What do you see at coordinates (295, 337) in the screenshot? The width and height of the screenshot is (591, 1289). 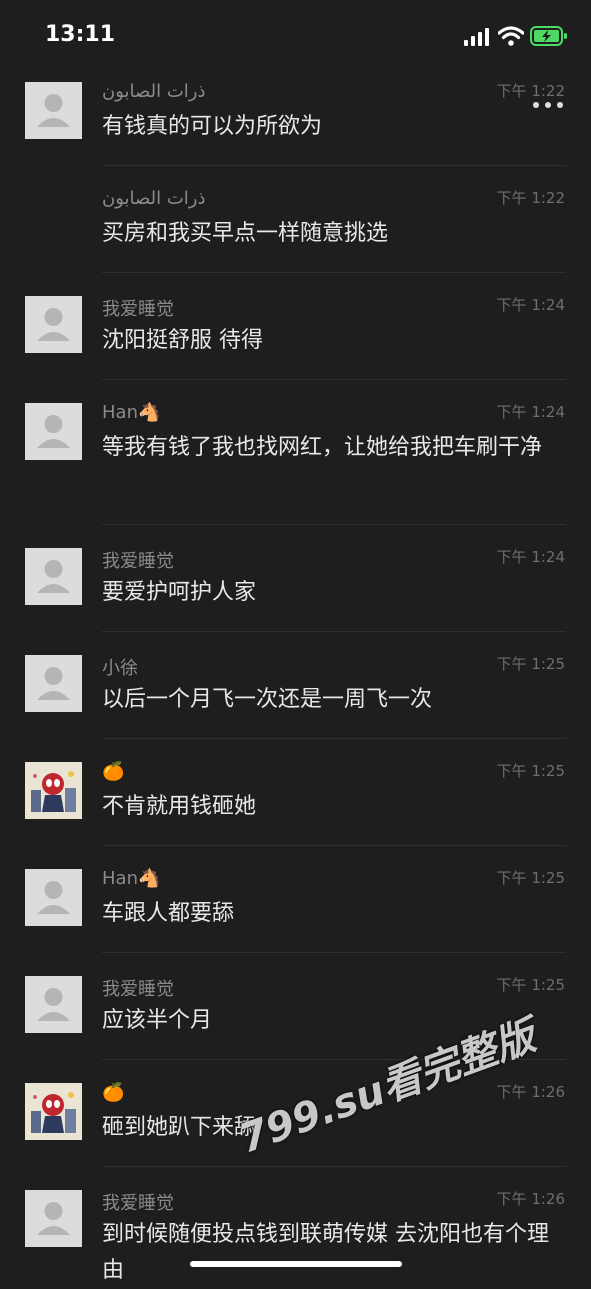 I see `list-item: 我爱睡觉 下午 1:24 沈阳挺舒服 待得` at bounding box center [295, 337].